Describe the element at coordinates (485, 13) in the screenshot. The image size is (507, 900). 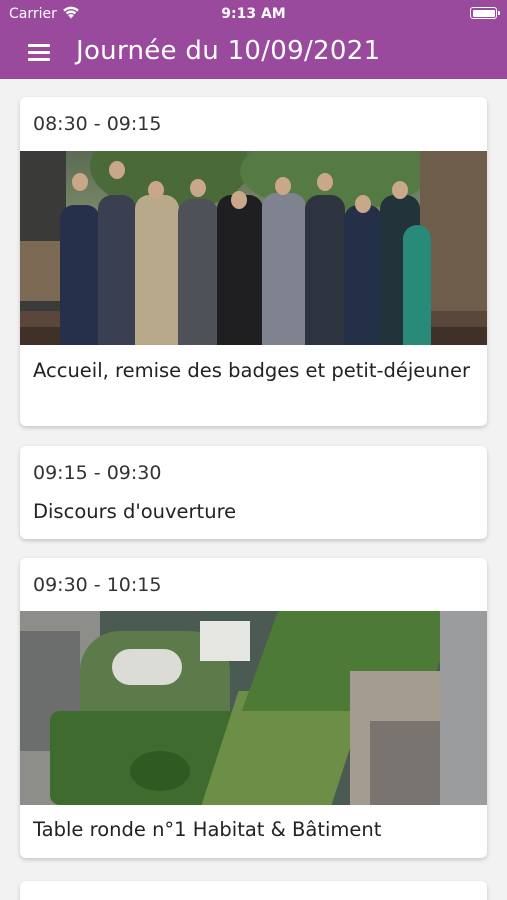
I see `battery-icon` at that location.